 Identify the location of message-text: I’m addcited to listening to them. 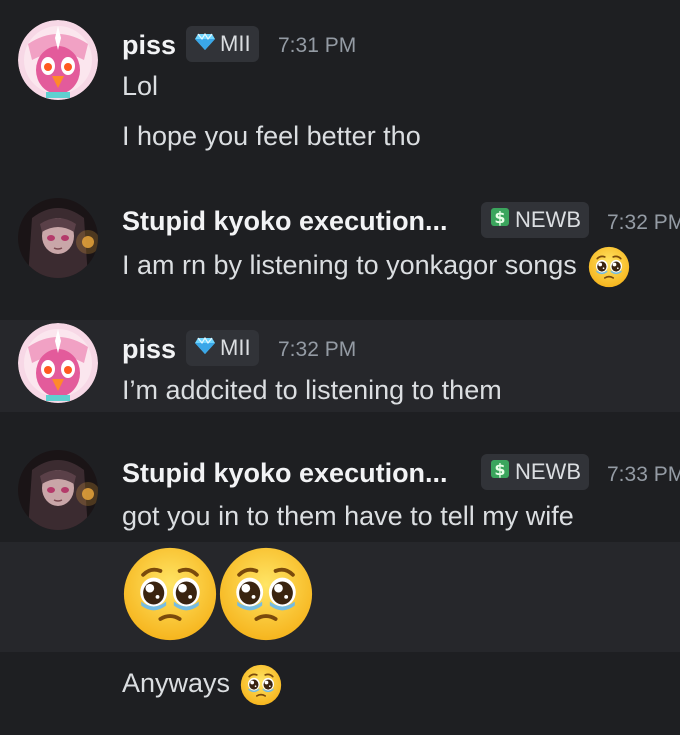
(312, 390).